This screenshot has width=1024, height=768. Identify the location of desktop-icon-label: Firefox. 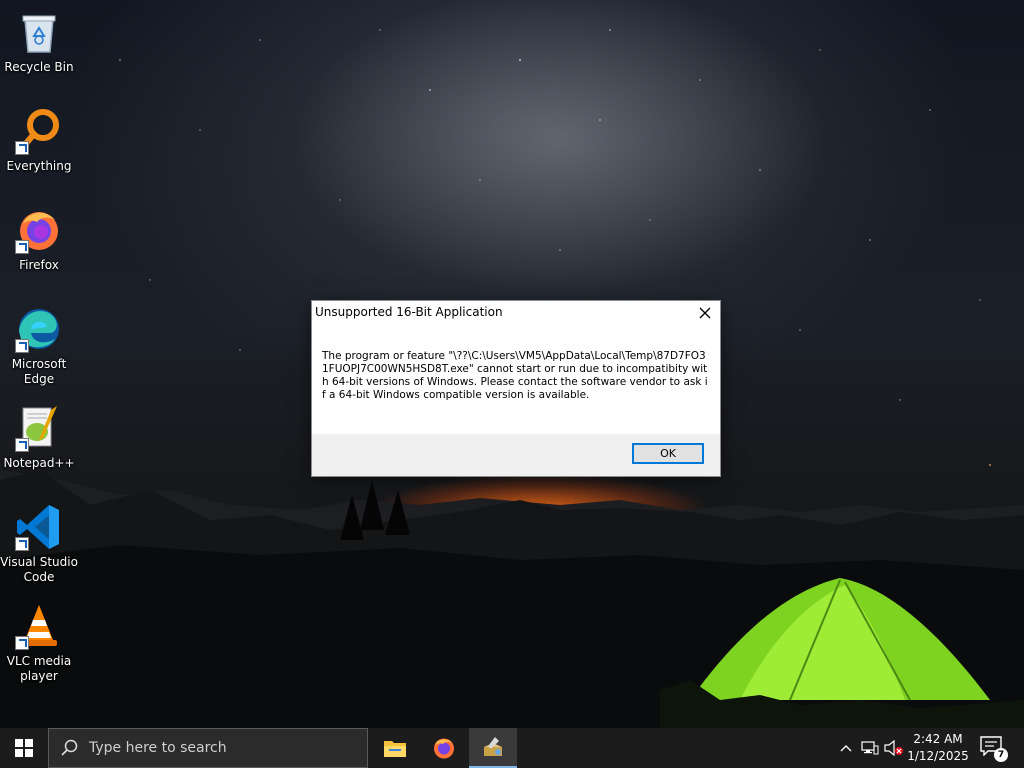
(39, 265).